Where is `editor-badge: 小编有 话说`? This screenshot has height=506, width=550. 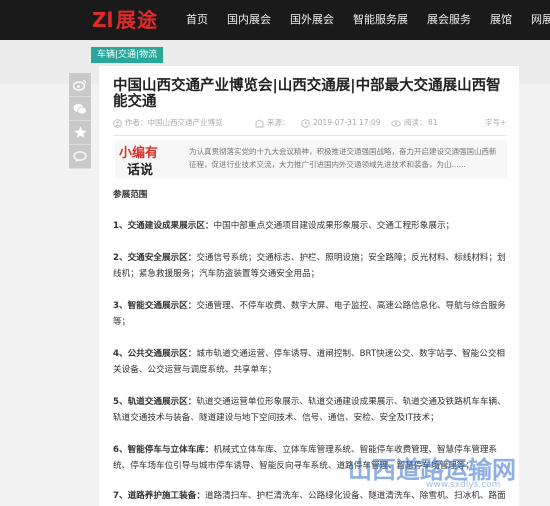
editor-badge: 小编有 话说 is located at coordinates (144, 159).